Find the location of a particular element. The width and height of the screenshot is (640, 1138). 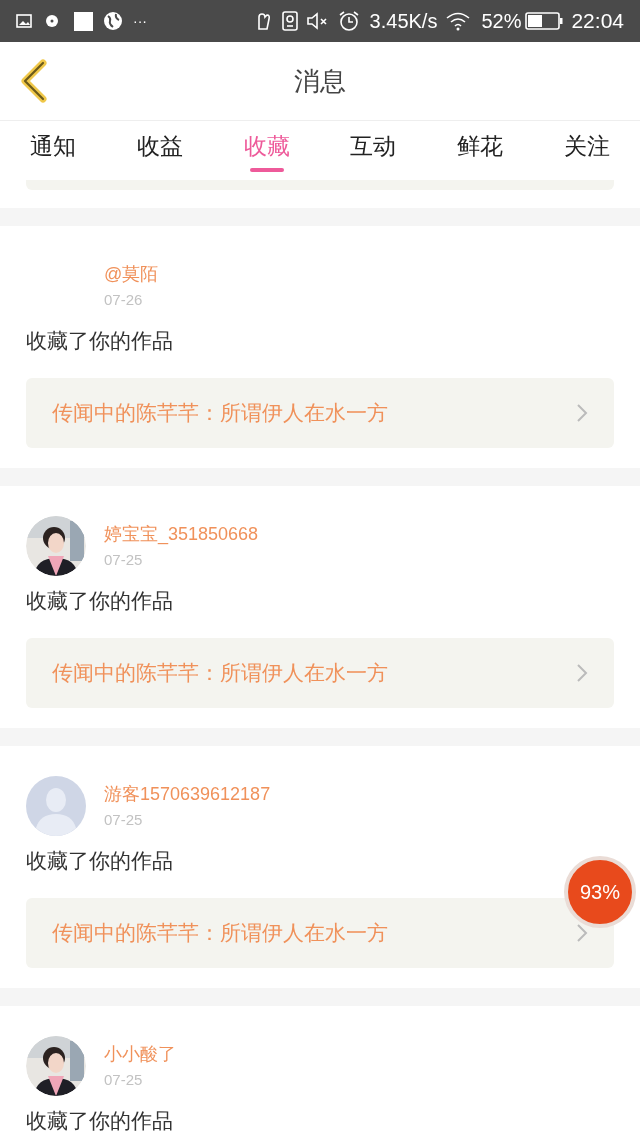

image-icon is located at coordinates (24, 21).